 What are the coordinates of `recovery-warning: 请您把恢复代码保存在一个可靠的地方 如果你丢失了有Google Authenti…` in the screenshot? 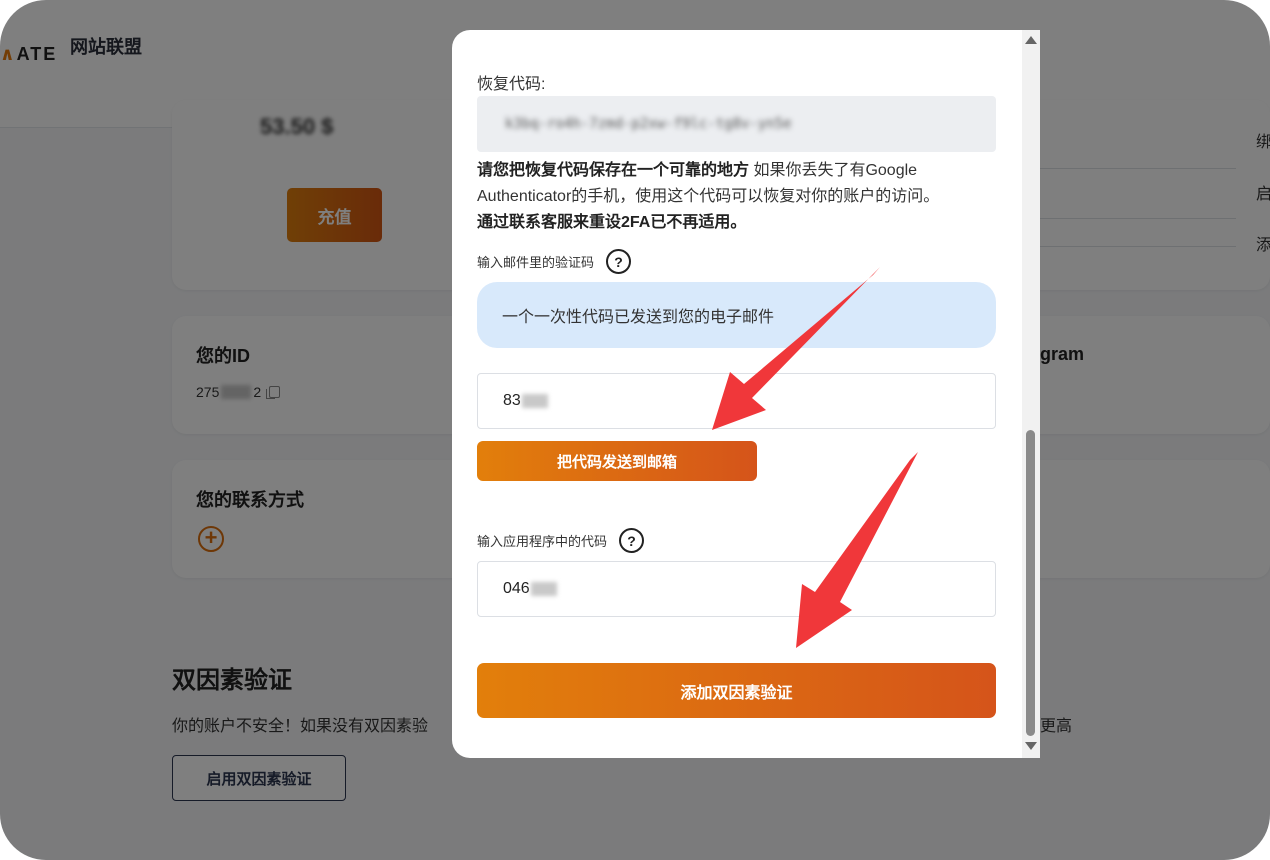 It's located at (737, 197).